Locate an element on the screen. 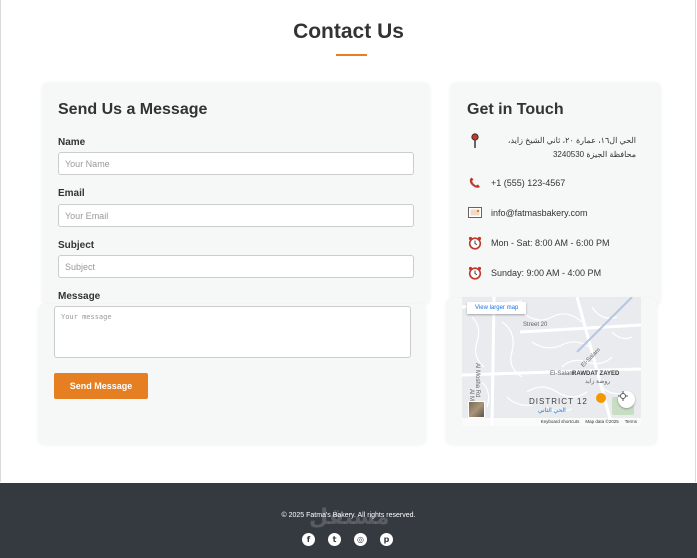 This screenshot has width=697, height=558. weekday-hours-text: Mon - Sat: 8:00 AM - 6:00 PM is located at coordinates (550, 243).